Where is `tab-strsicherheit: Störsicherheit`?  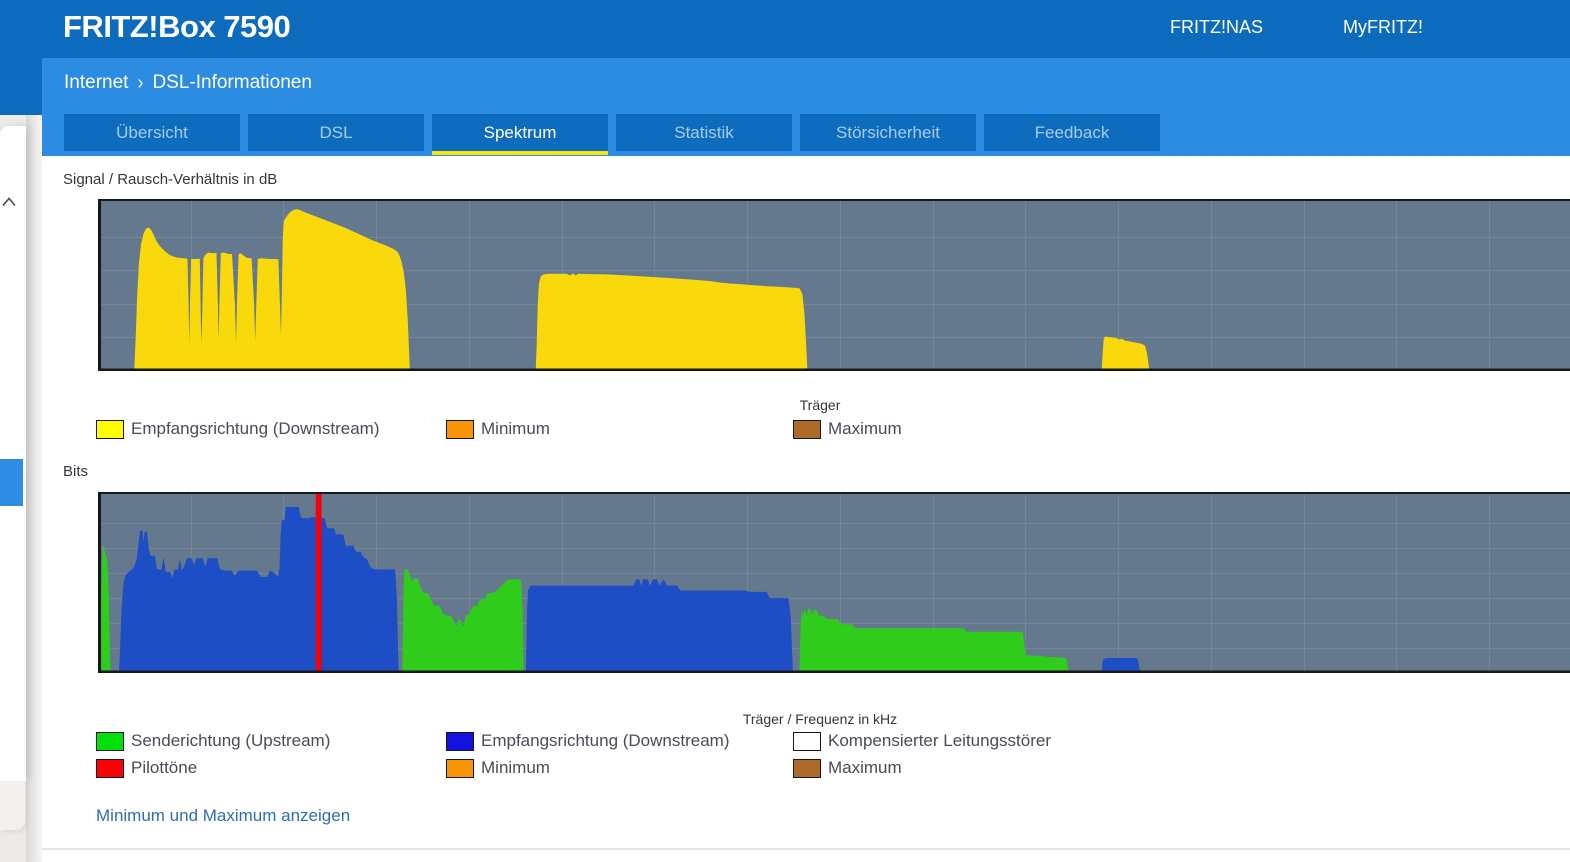
tab-strsicherheit: Störsicherheit is located at coordinates (888, 132).